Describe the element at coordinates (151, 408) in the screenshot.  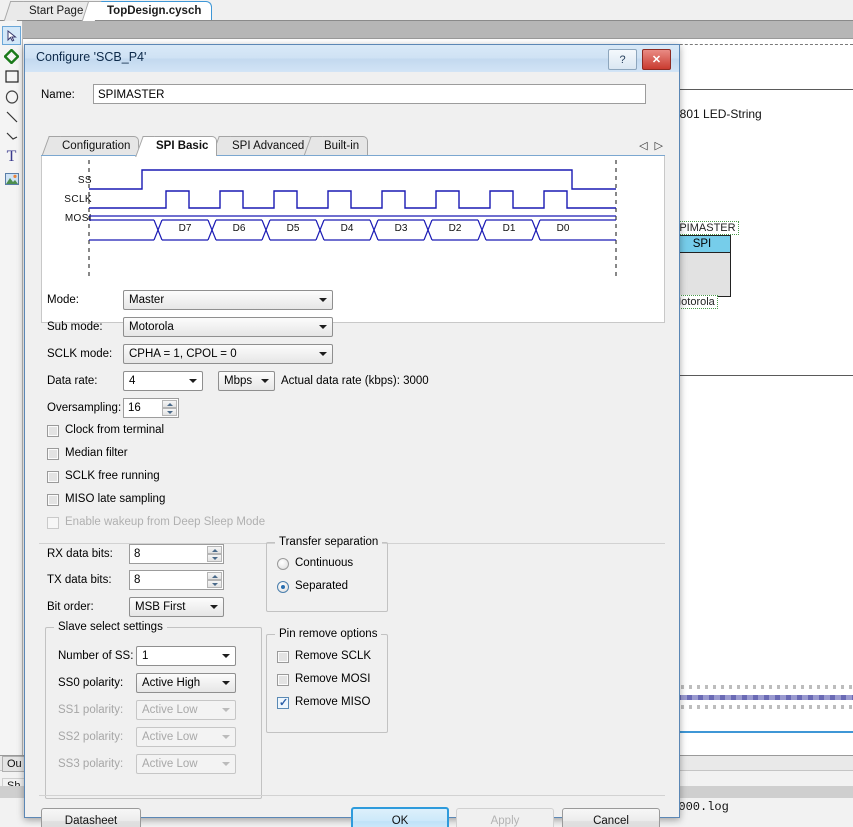
I see `oversampling-stepper: 16` at that location.